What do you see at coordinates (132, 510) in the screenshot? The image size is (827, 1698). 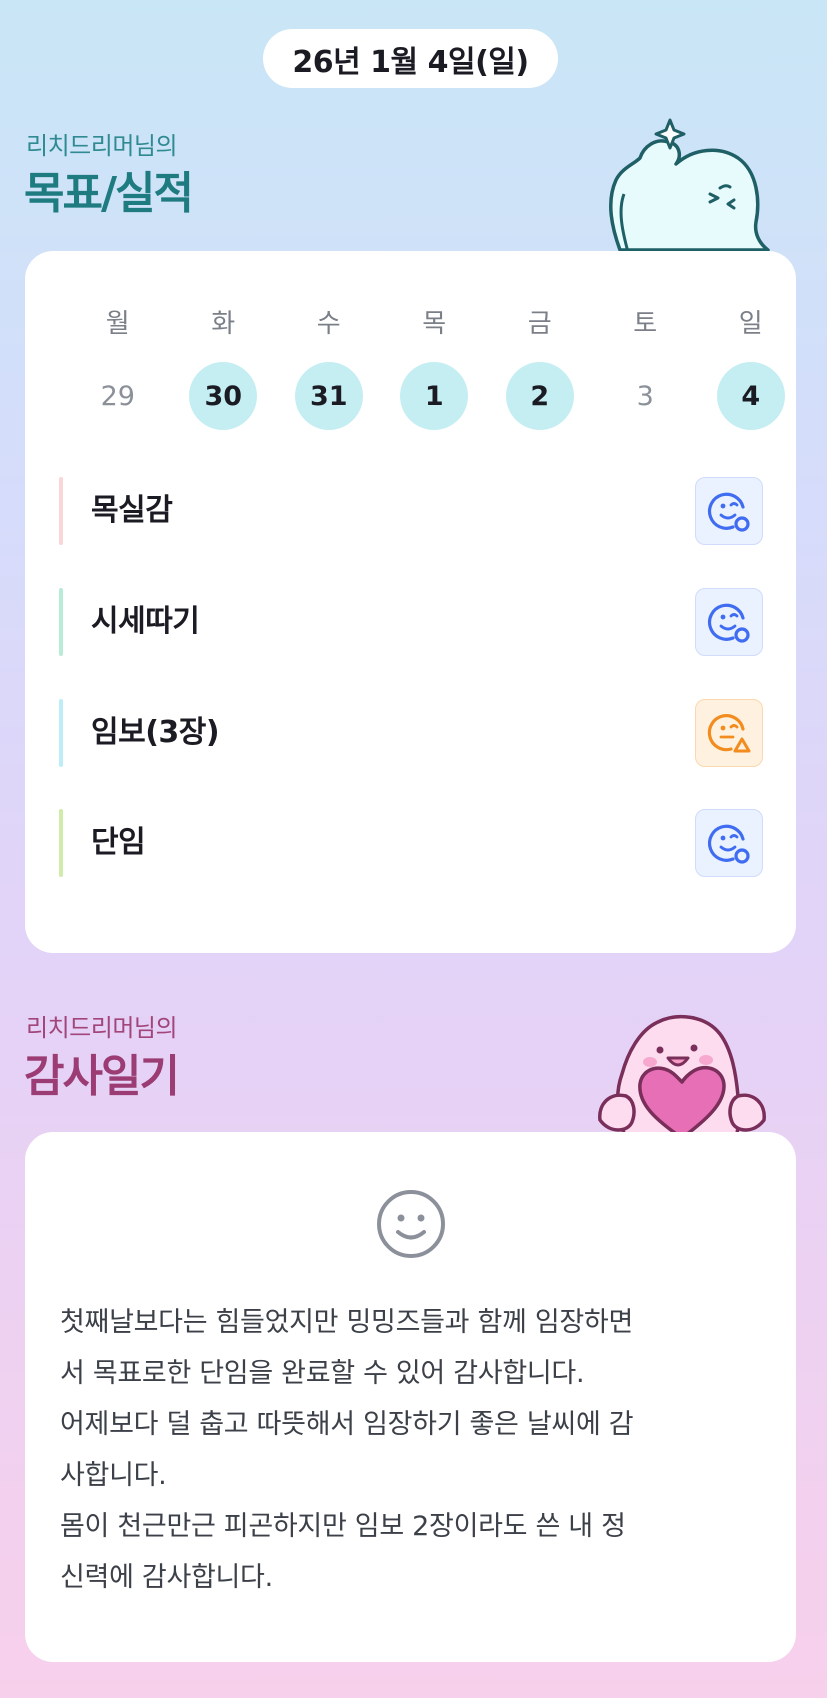 I see `goal-name: 목실감` at bounding box center [132, 510].